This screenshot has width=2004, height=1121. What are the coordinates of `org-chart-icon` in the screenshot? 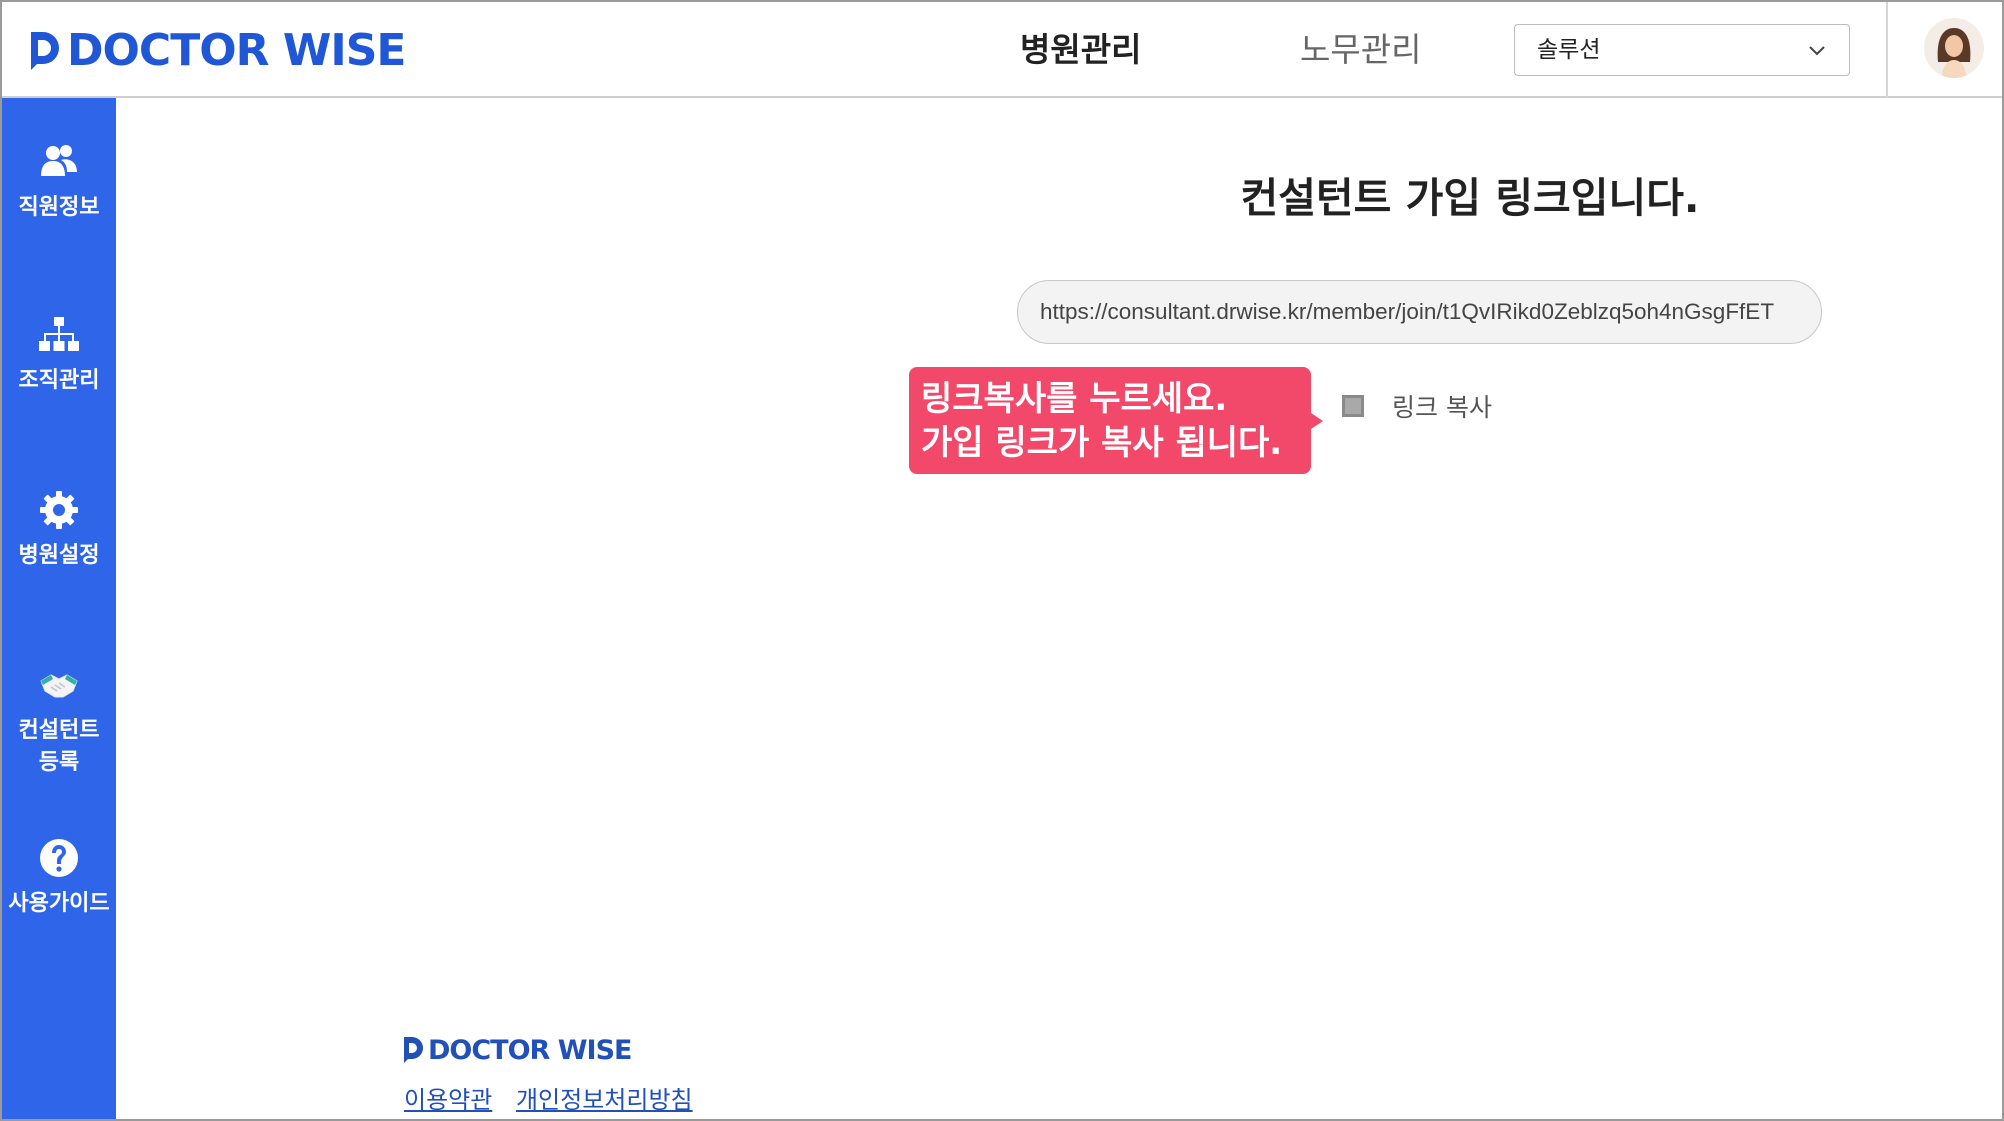 It's located at (59, 334).